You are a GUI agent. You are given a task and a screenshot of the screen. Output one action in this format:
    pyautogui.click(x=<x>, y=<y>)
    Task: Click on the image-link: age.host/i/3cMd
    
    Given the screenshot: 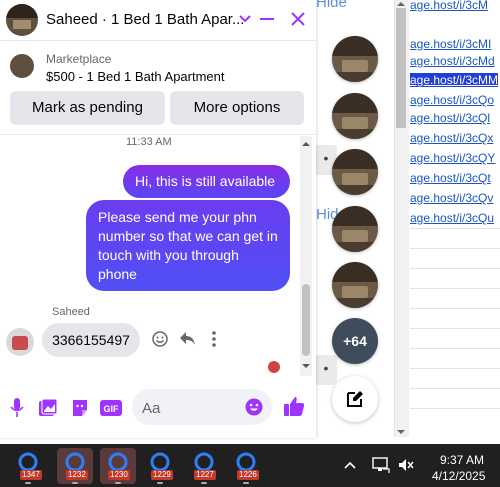 What is the action you would take?
    pyautogui.click(x=452, y=61)
    